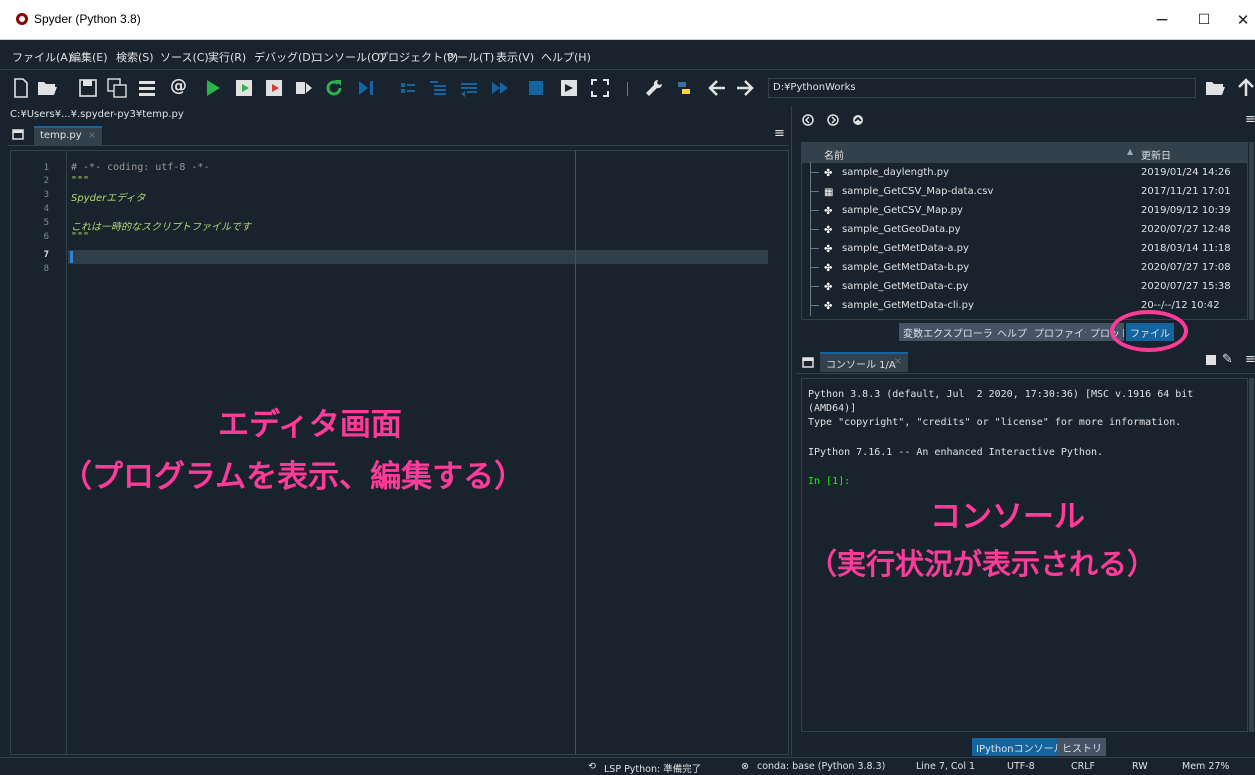 The image size is (1255, 775). I want to click on stop-kernel-icon, so click(1211, 360).